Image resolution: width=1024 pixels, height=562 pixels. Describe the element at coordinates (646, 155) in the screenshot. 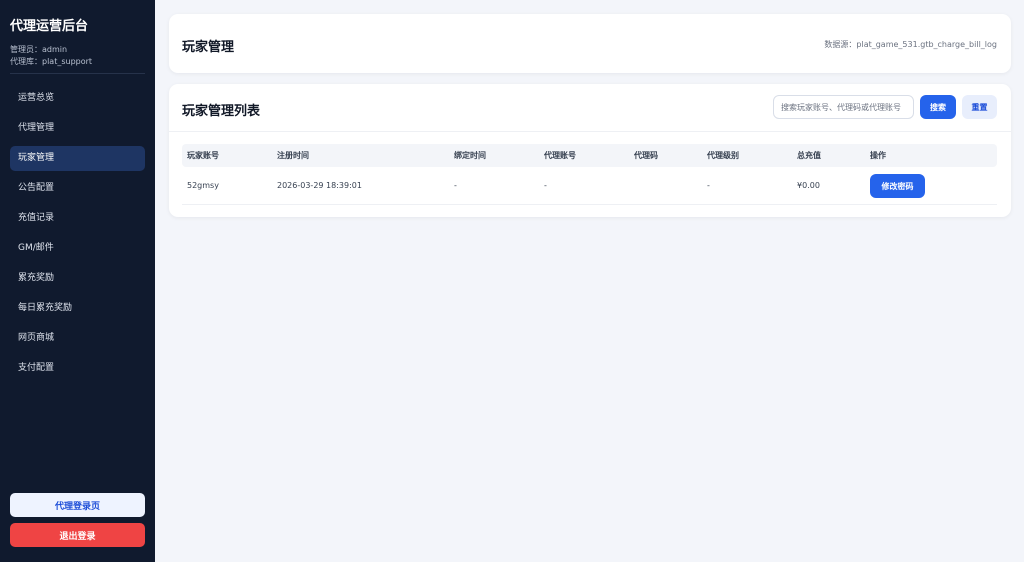

I see `column-header-agent-code: 代理码` at that location.